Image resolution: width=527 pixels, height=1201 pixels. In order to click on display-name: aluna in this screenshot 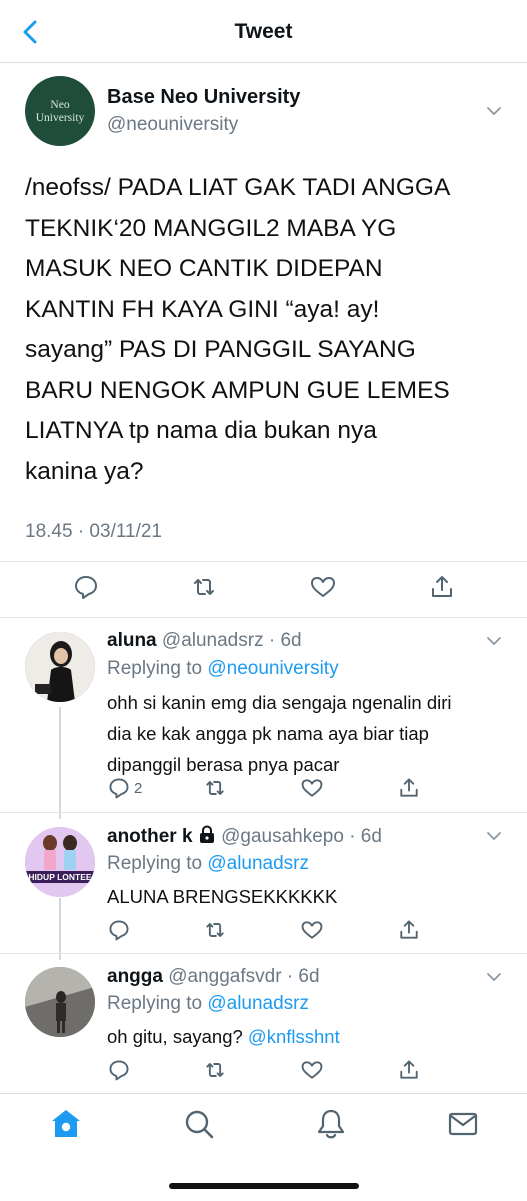, I will do `click(132, 640)`.